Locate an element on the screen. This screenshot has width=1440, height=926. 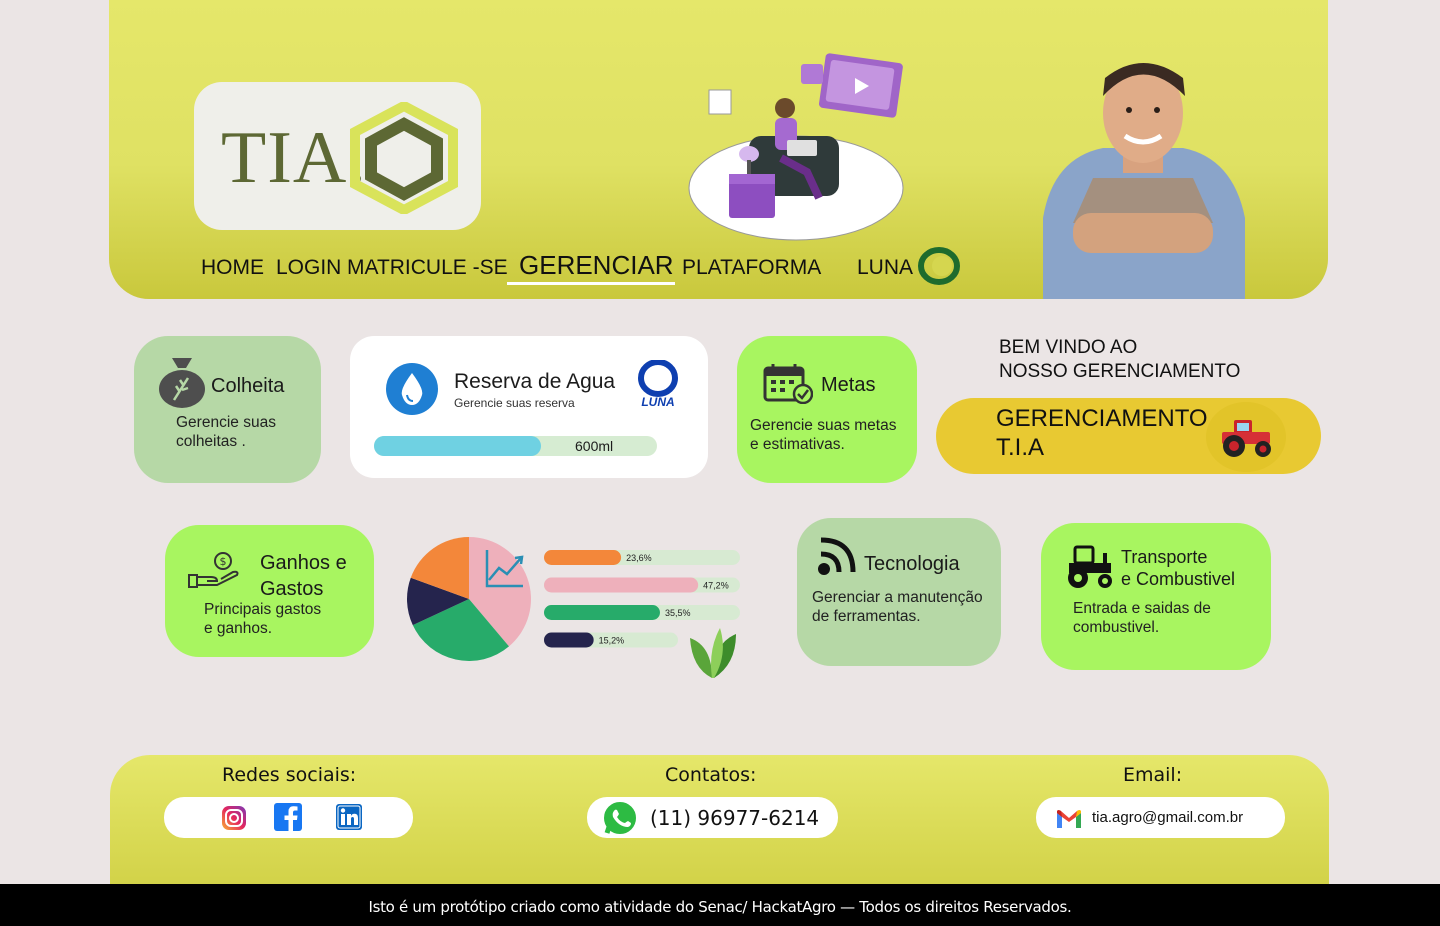
farmer-photo is located at coordinates (1144, 181).